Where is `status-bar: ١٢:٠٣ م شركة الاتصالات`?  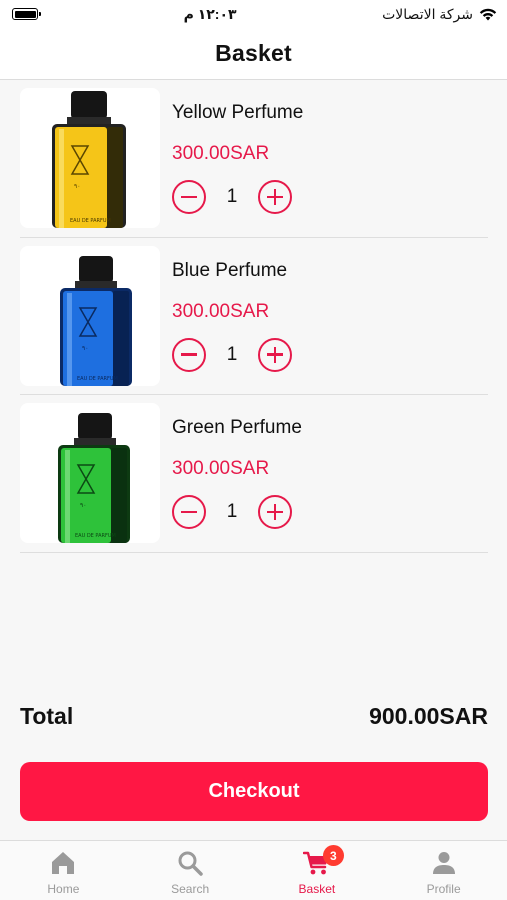
status-bar: ١٢:٠٣ م شركة الاتصالات is located at coordinates (253, 14).